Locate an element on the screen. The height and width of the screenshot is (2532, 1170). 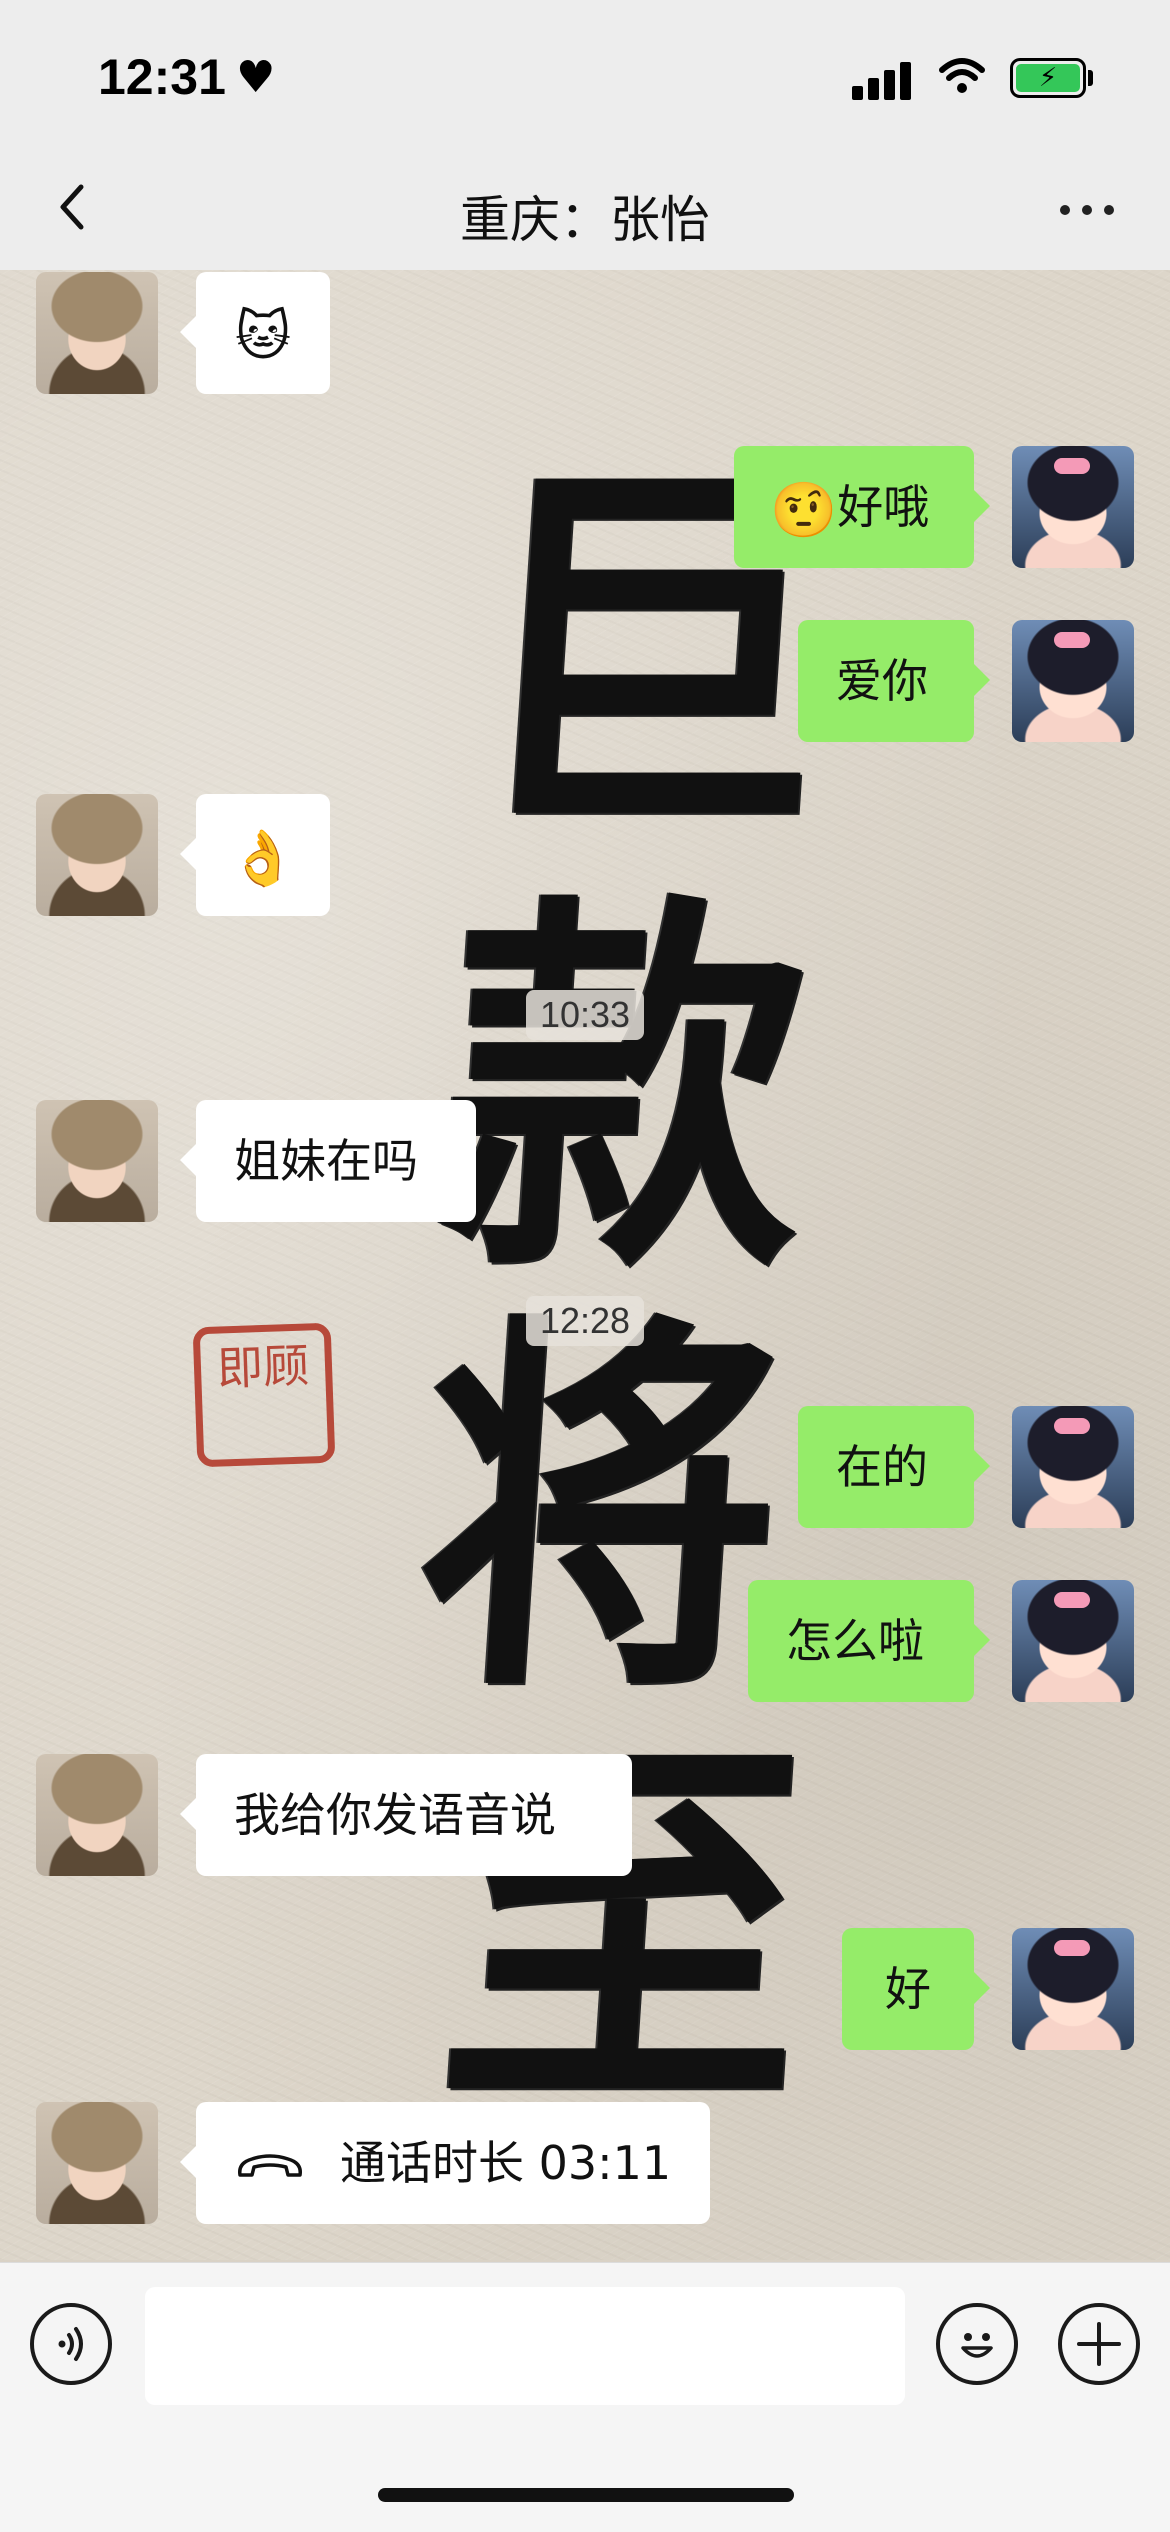
emoji: 🤨 is located at coordinates (804, 510).